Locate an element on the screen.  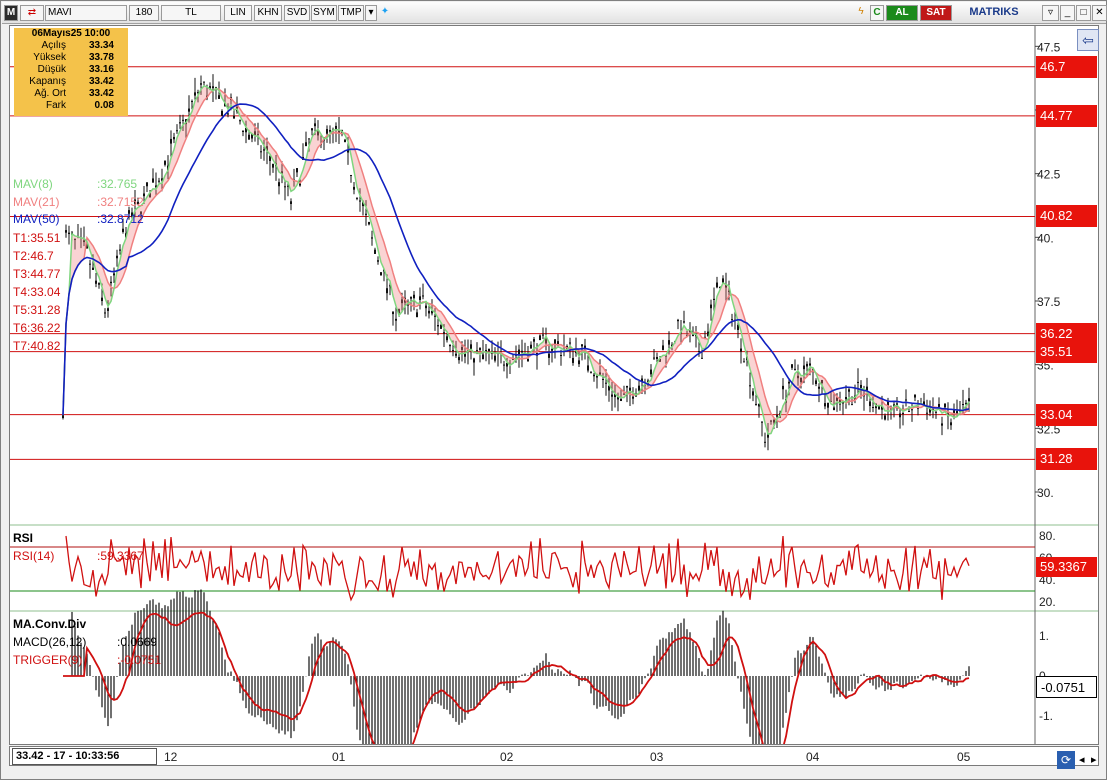
target-level-label: T3:44.77 is located at coordinates (37, 274).